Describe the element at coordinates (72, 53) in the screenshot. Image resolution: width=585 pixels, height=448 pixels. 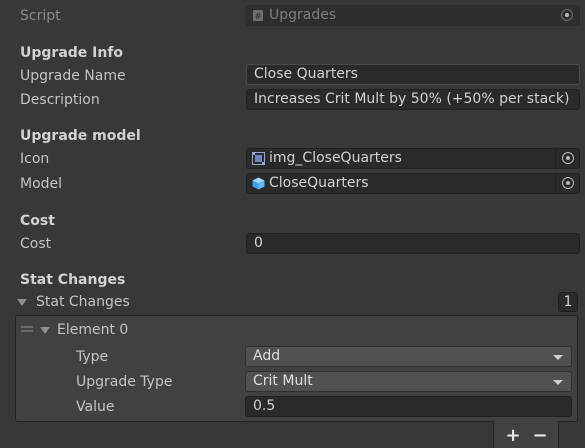
I see `upgrade-info-header: Upgrade Info` at that location.